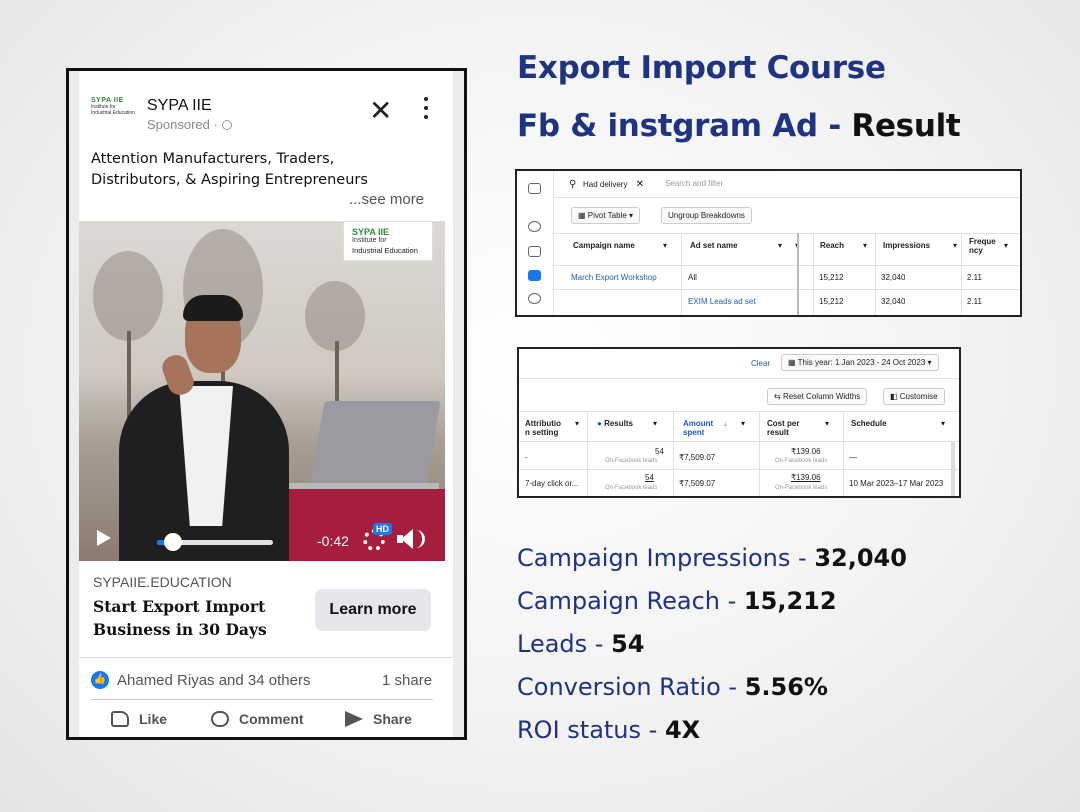 Image resolution: width=1080 pixels, height=812 pixels. What do you see at coordinates (373, 610) in the screenshot?
I see `learn-more-button: Learn more` at bounding box center [373, 610].